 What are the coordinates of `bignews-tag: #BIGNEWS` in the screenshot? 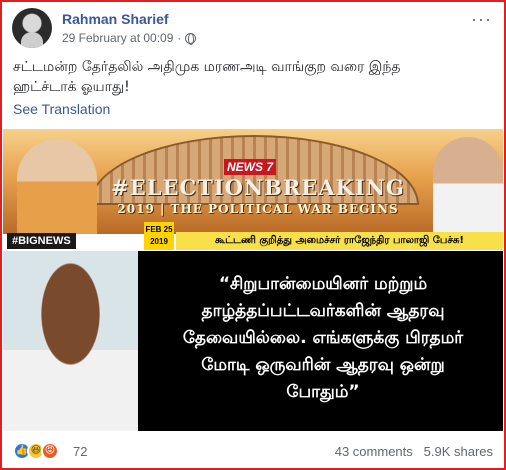 It's located at (41, 241).